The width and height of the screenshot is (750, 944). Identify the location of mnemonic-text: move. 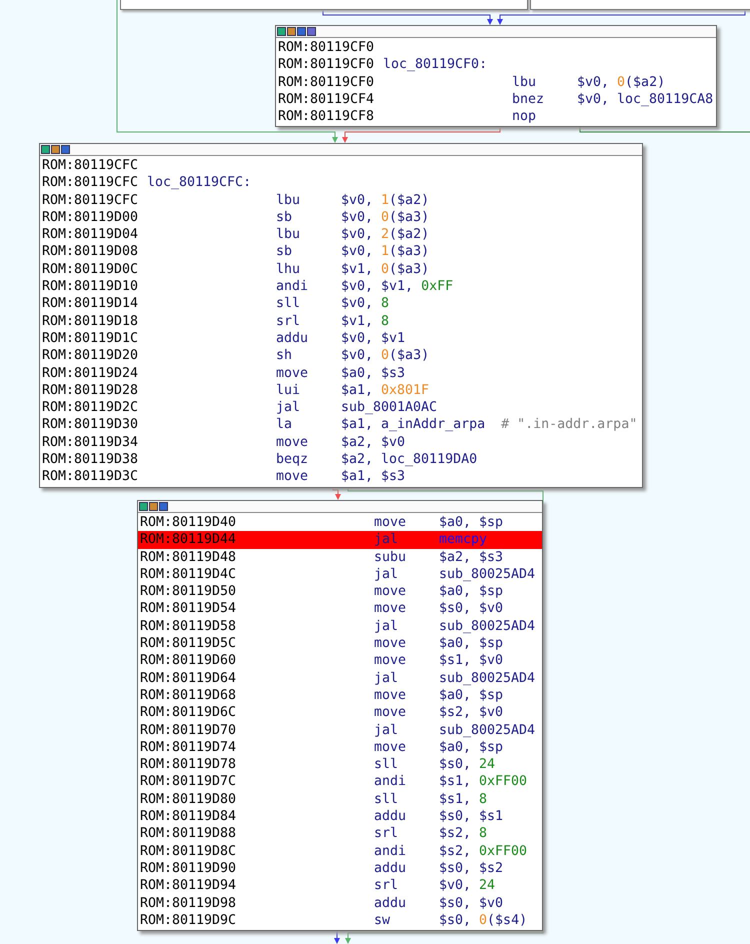
(390, 661).